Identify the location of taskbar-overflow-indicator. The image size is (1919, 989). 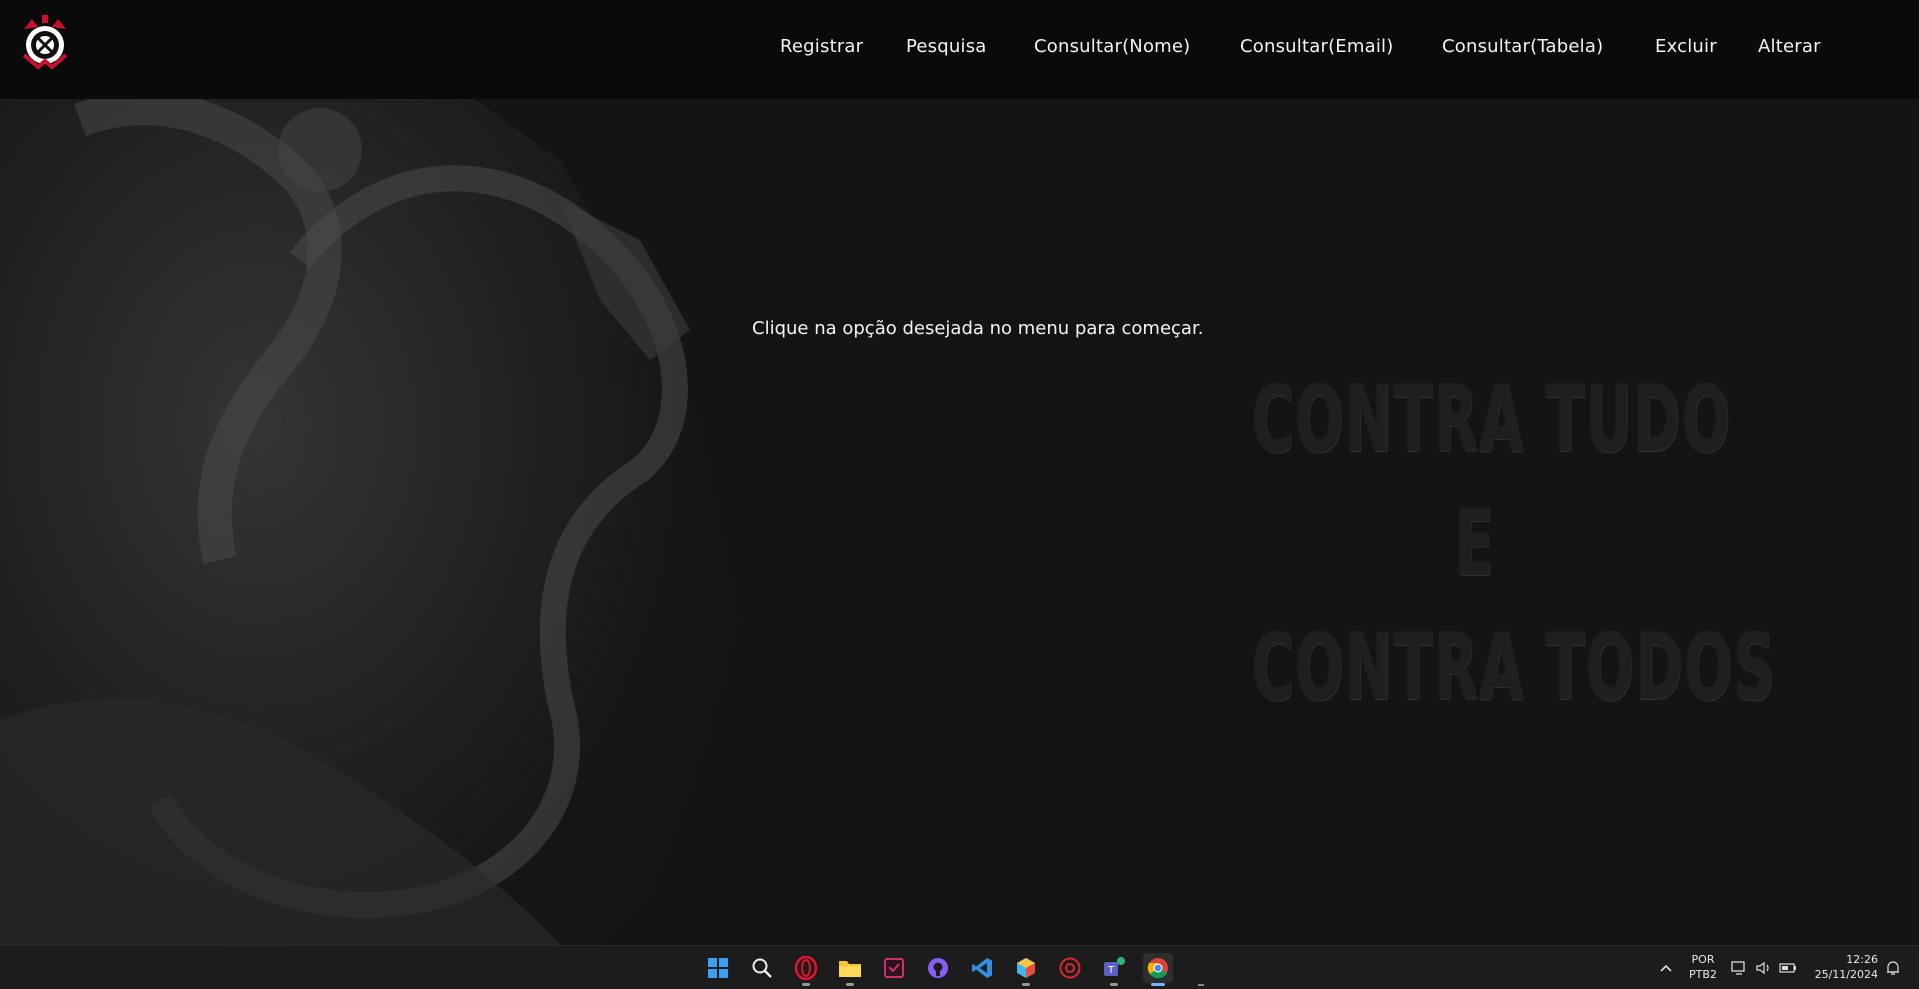
(1201, 985).